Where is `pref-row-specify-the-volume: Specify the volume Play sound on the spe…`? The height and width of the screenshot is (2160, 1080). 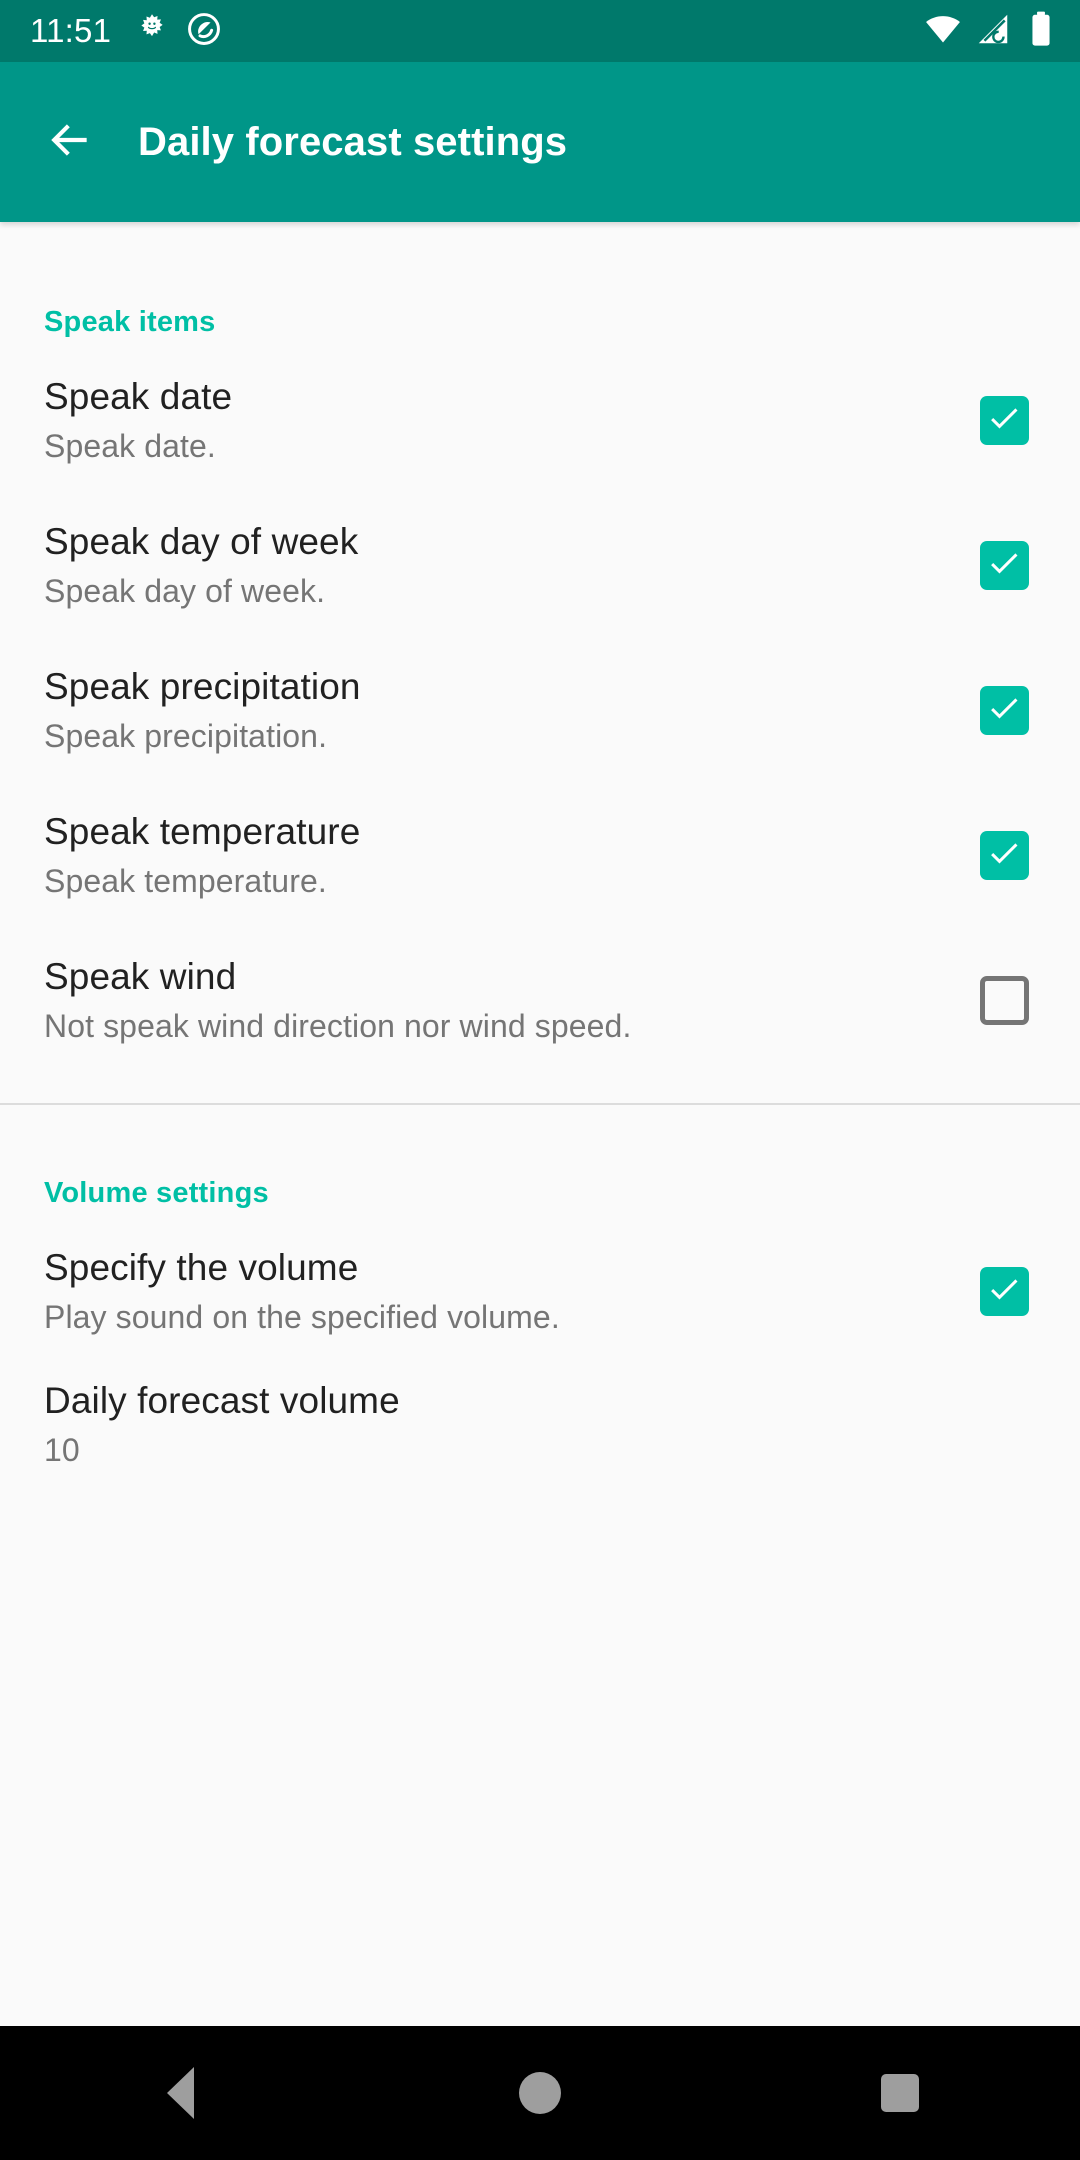
pref-row-specify-the-volume: Specify the volume Play sound on the spe… is located at coordinates (540, 1291).